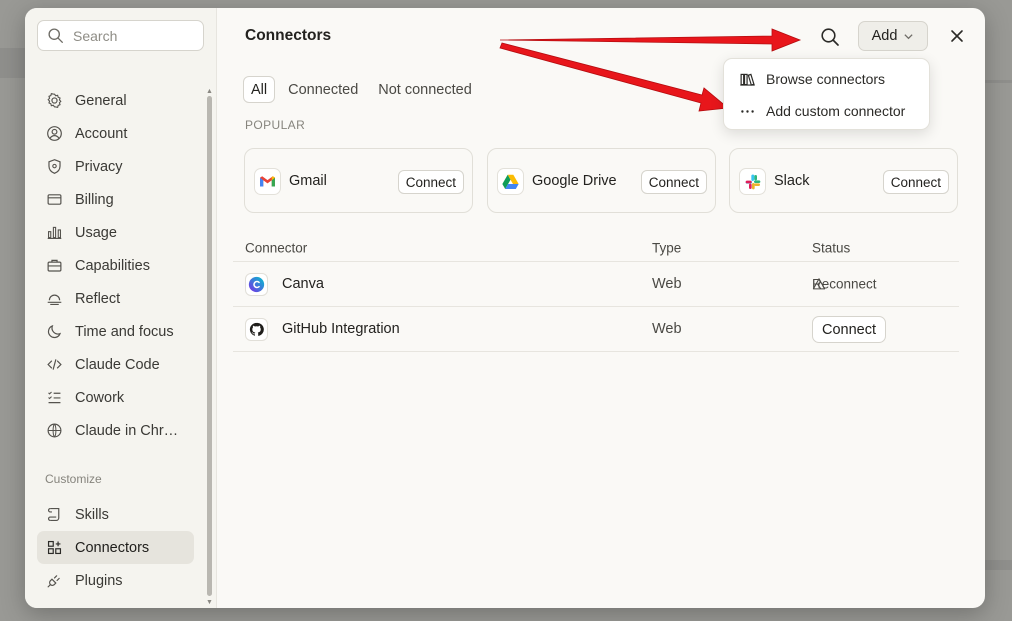  Describe the element at coordinates (323, 89) in the screenshot. I see `tab-connected: Connected` at that location.